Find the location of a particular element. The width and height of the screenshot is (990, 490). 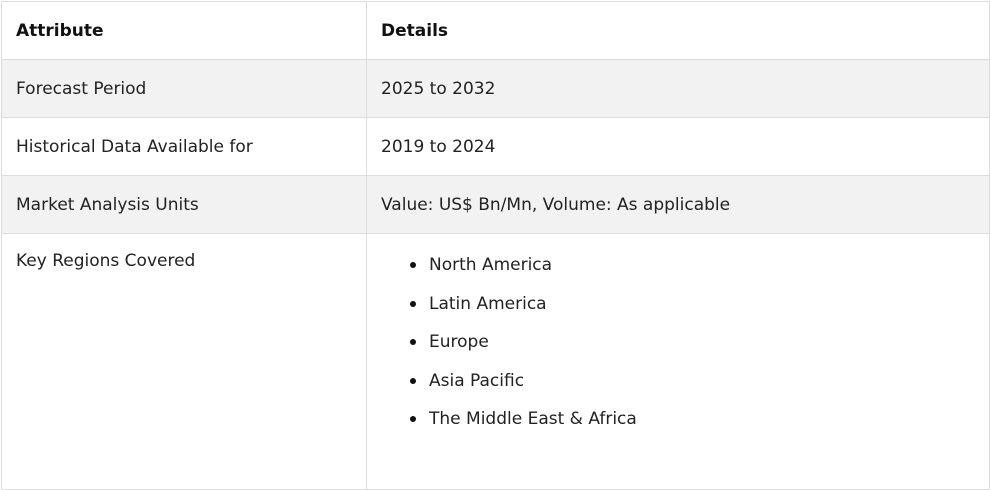

forecast-period-label: Forecast Period is located at coordinates (184, 88).